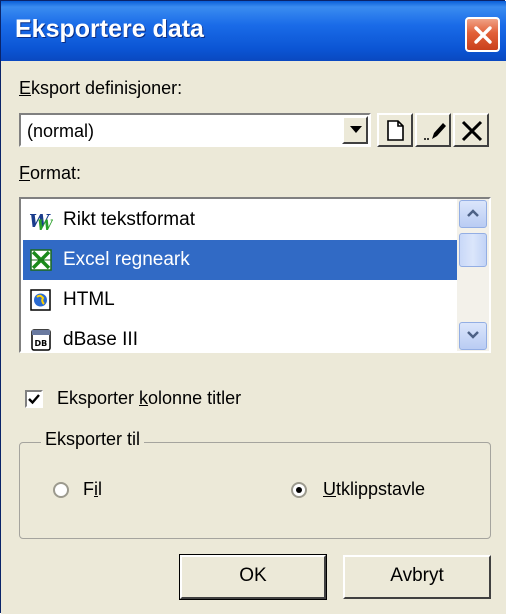  Describe the element at coordinates (241, 220) in the screenshot. I see `list-item-rich-text: W W Rikt tekstformat` at that location.